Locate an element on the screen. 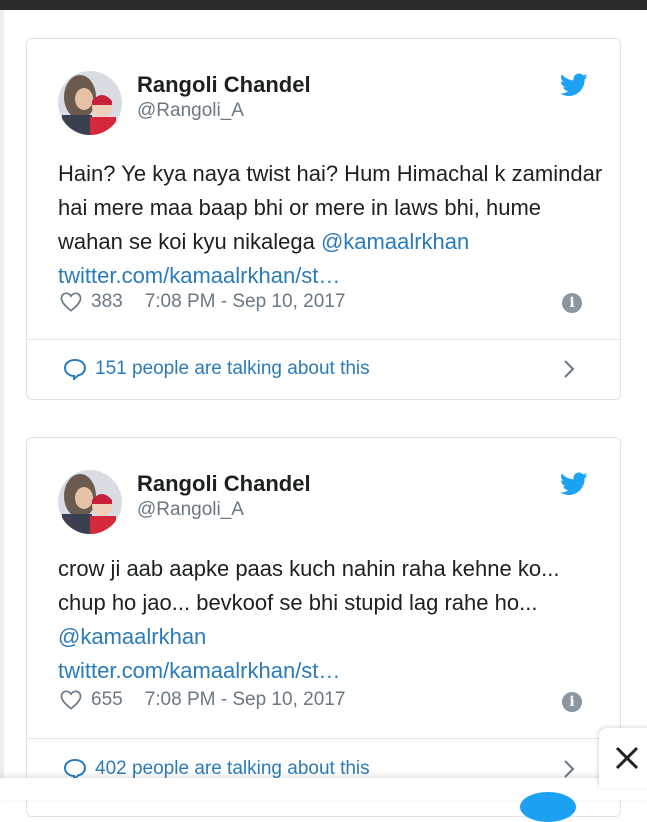  conversation-link: 151 people are talking about this is located at coordinates (341, 369).